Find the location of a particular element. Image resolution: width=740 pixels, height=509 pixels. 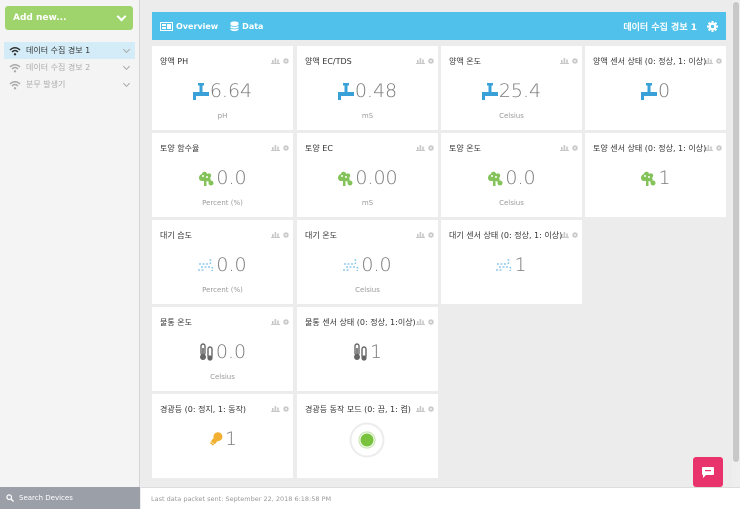

tab-overview: Overview is located at coordinates (189, 26).